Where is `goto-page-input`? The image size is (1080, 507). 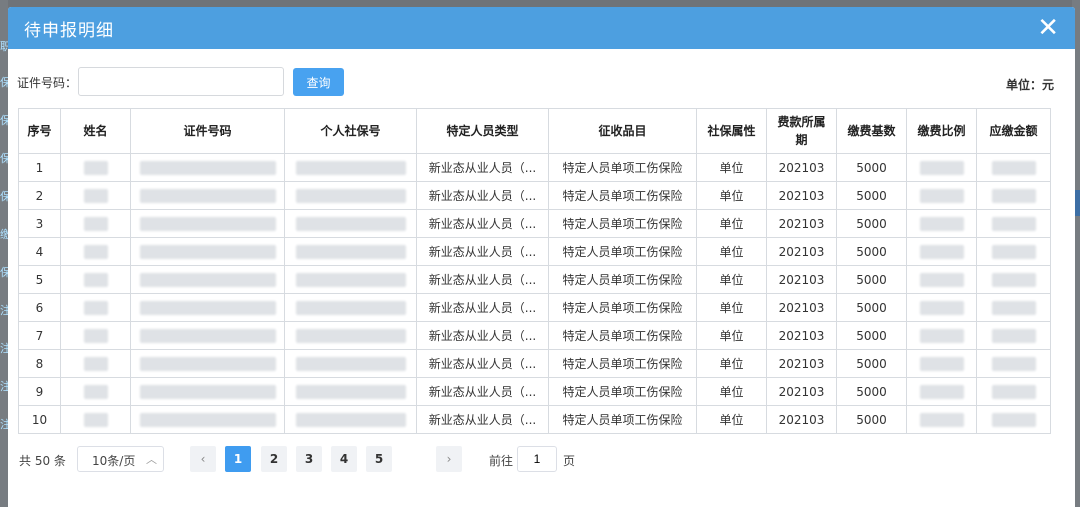 goto-page-input is located at coordinates (537, 459).